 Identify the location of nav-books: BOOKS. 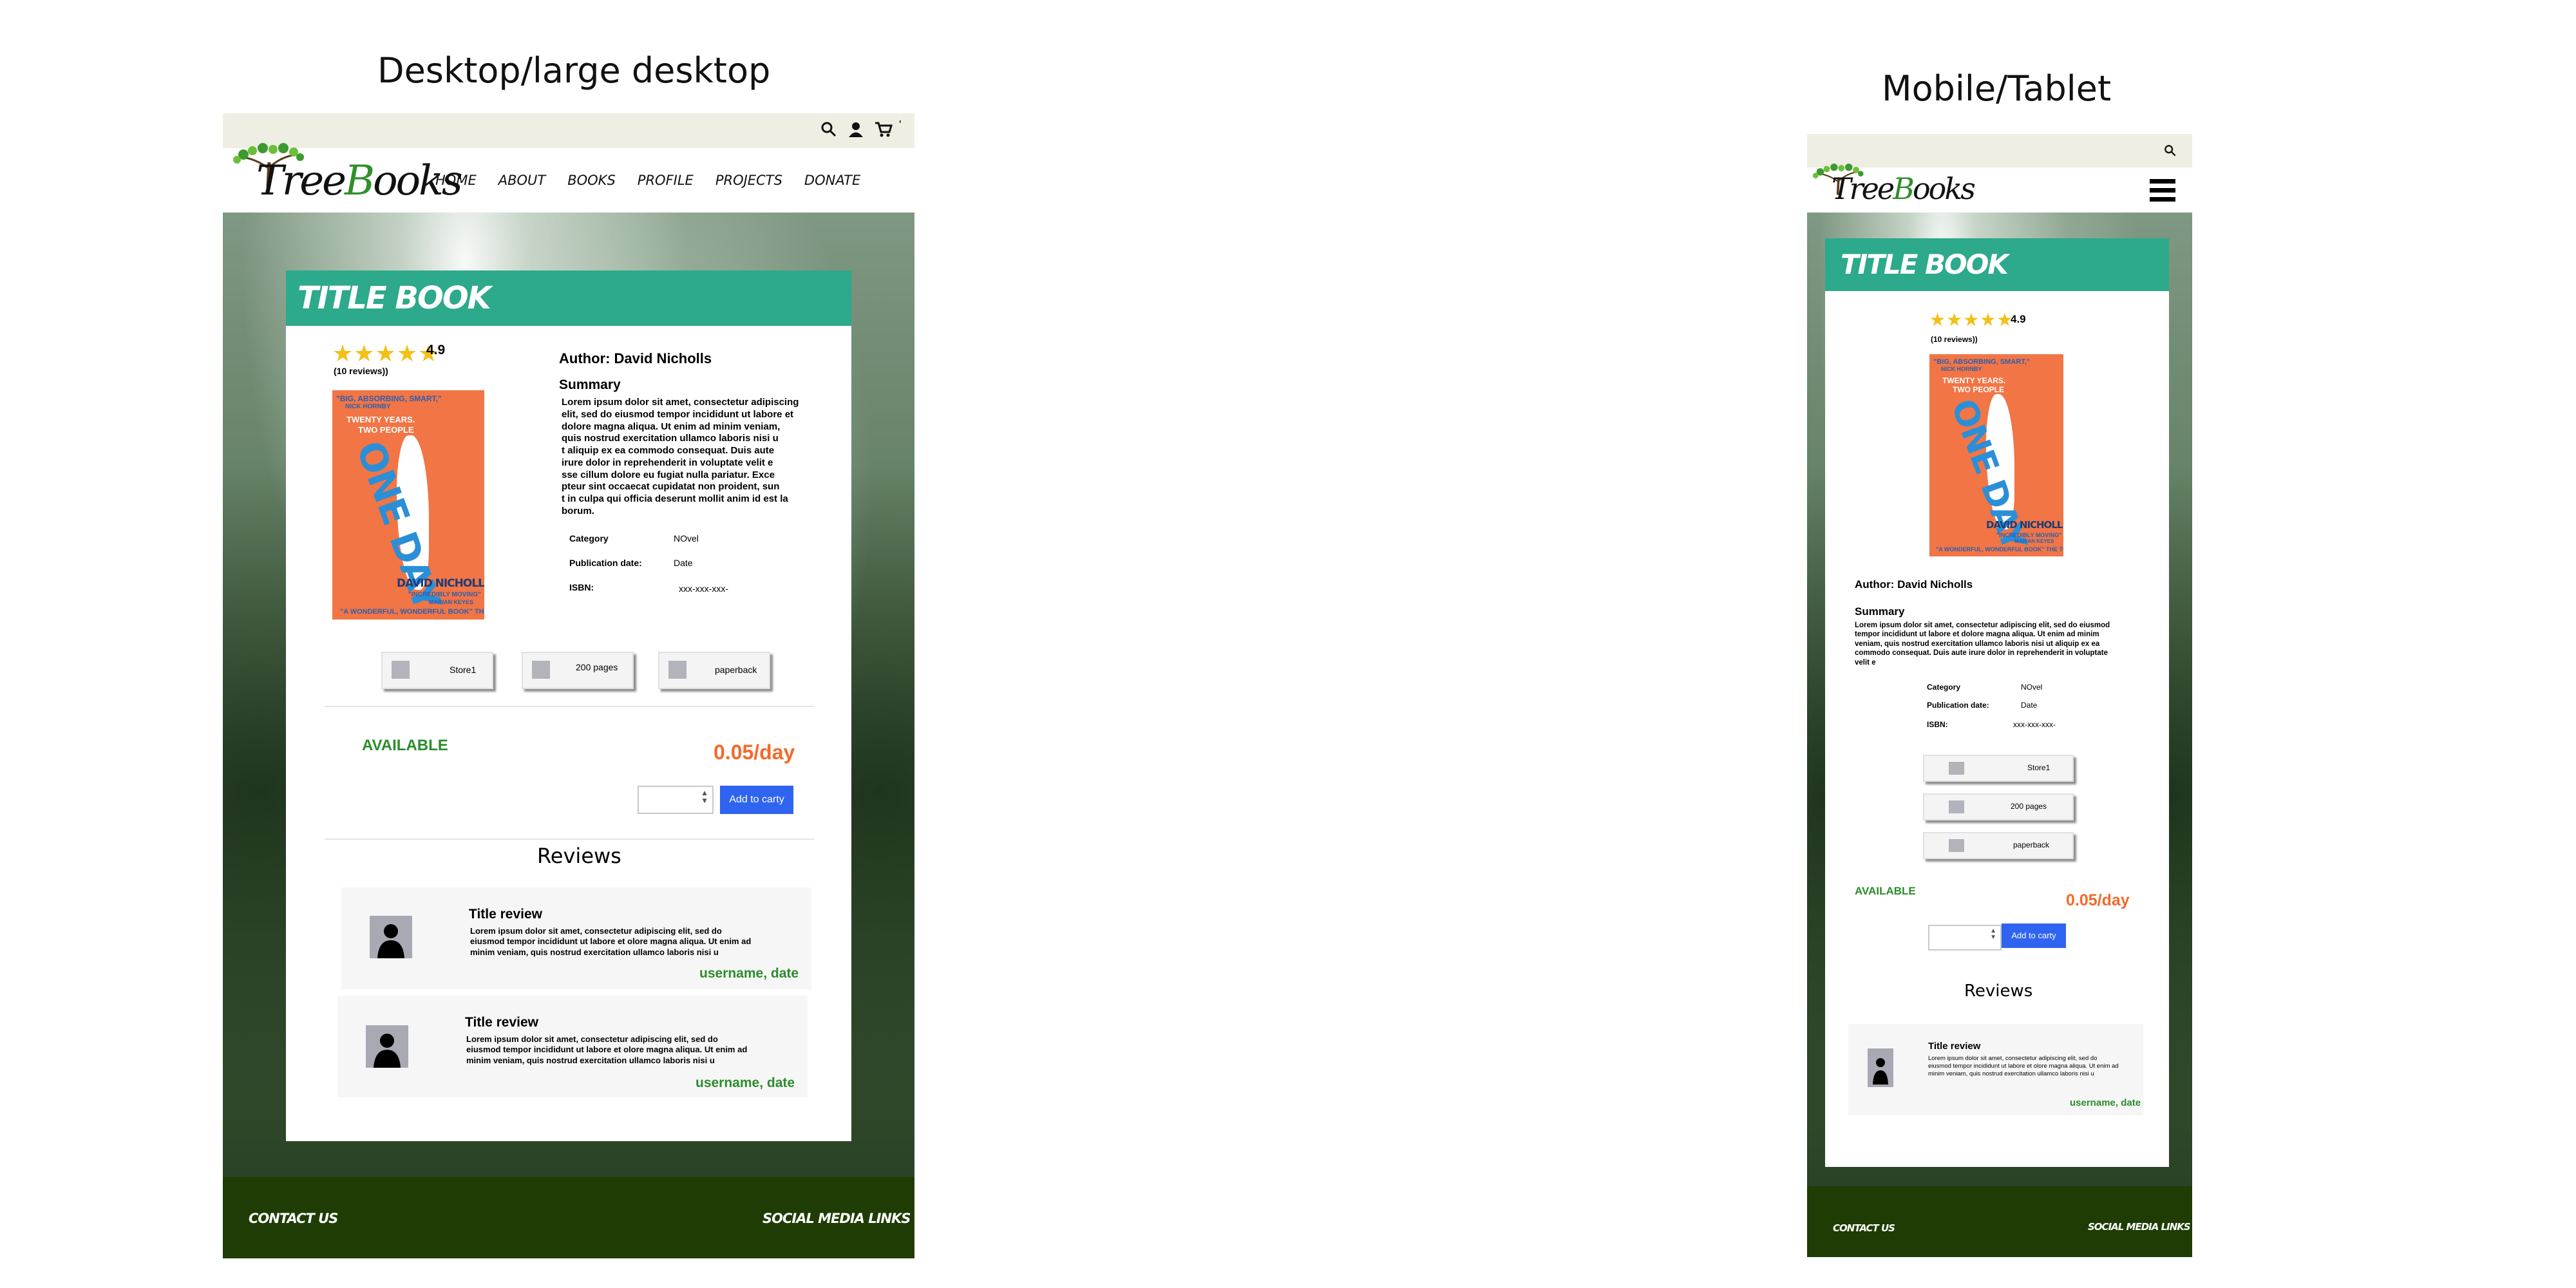
(591, 181).